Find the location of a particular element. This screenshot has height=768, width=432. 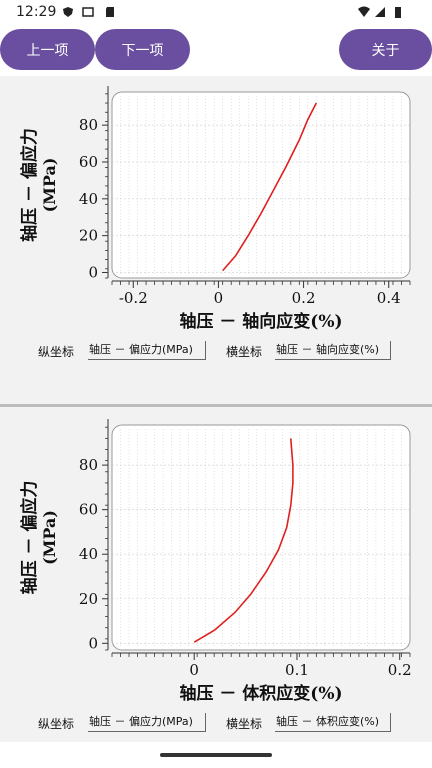

status-bar: 12:29 is located at coordinates (216, 13).